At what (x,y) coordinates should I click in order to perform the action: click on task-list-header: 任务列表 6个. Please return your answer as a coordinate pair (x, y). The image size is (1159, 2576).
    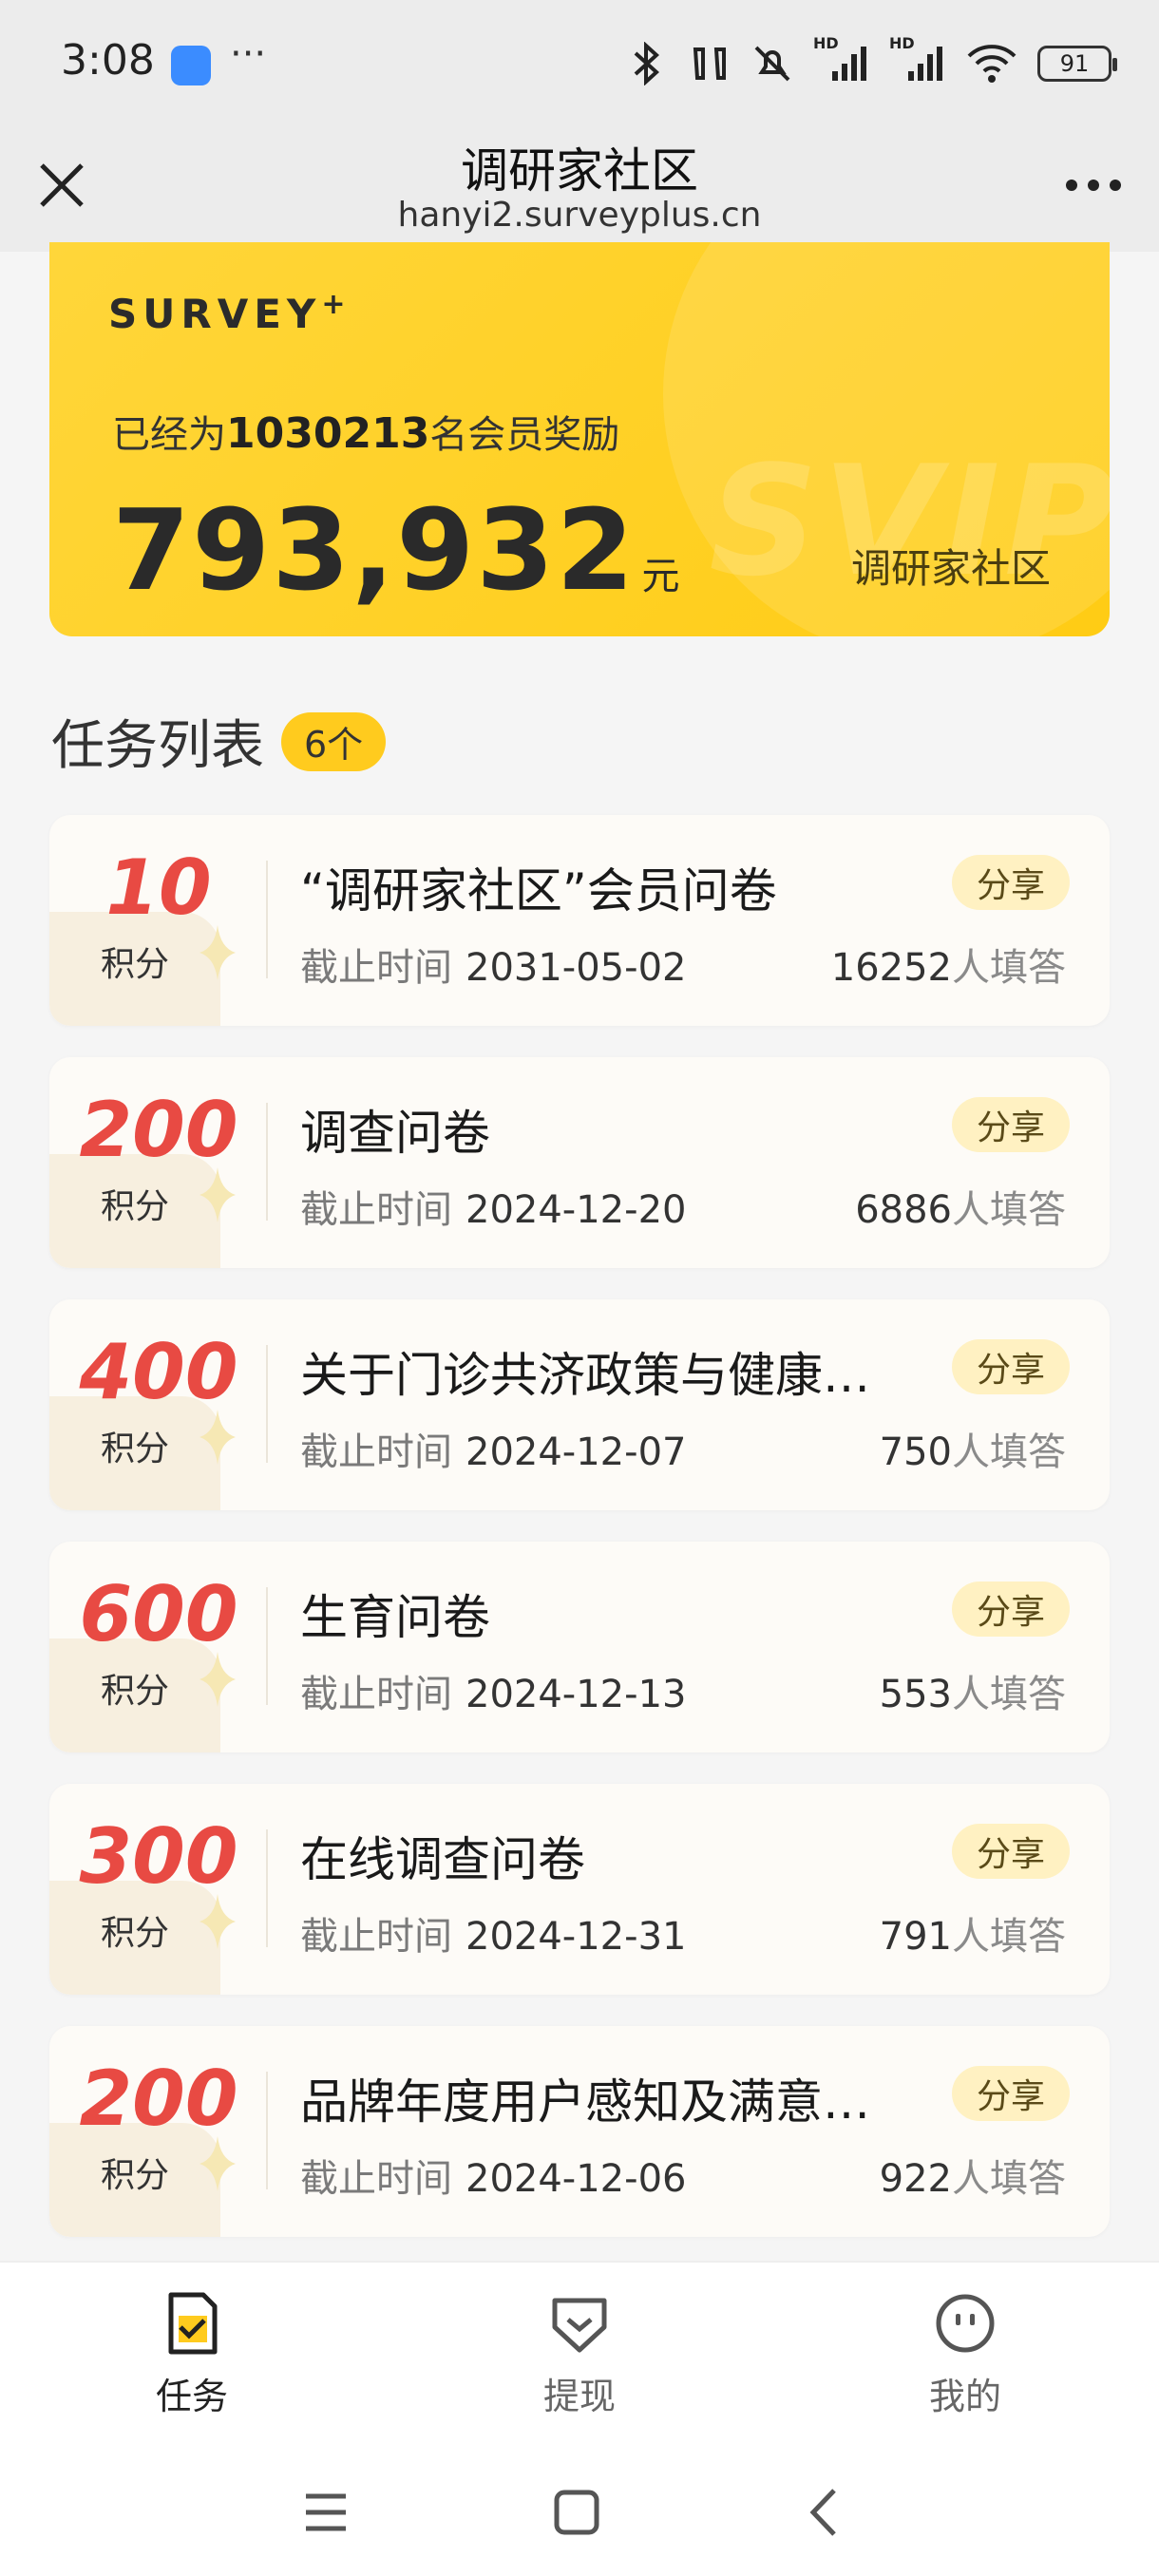
    Looking at the image, I should click on (219, 741).